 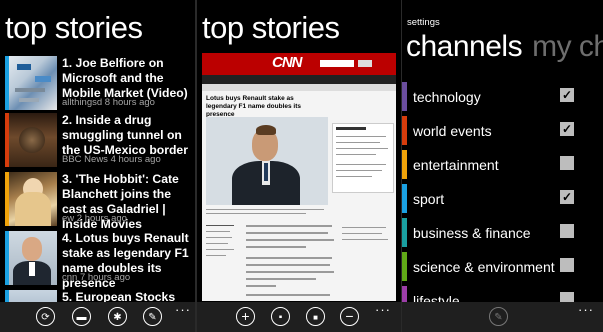 I want to click on photo-caption, so click(x=266, y=213).